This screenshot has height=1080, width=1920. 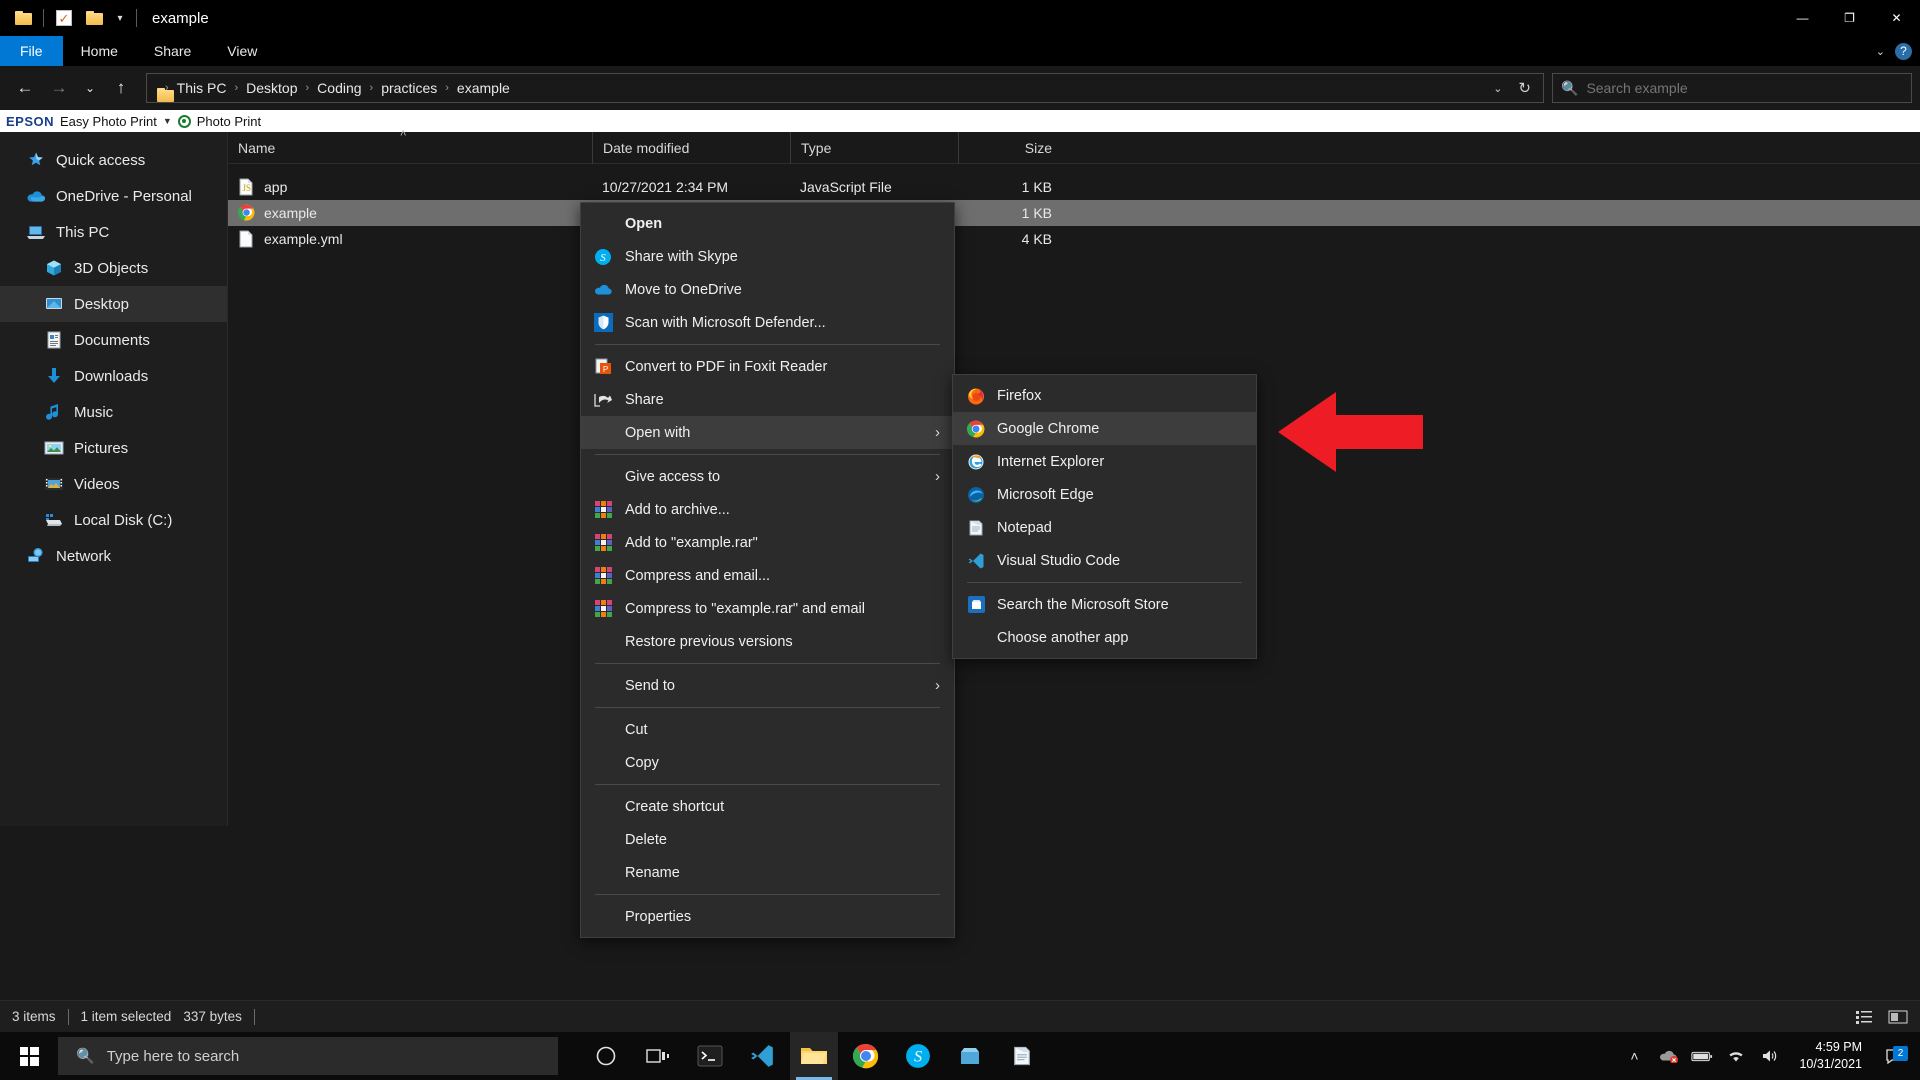 What do you see at coordinates (1011, 147) in the screenshot?
I see `column-header-size: Size` at bounding box center [1011, 147].